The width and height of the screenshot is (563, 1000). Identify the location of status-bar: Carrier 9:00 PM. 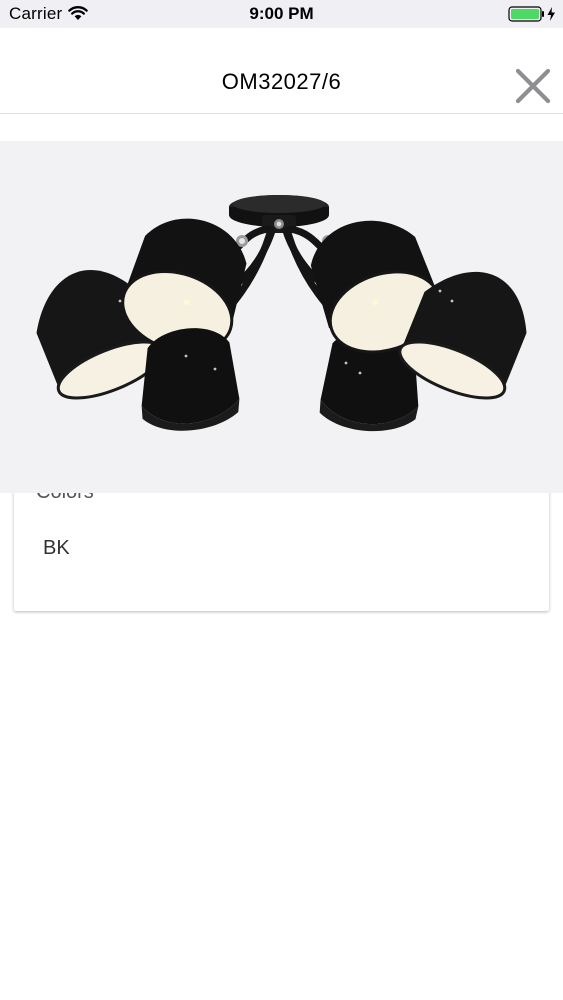
(281, 14).